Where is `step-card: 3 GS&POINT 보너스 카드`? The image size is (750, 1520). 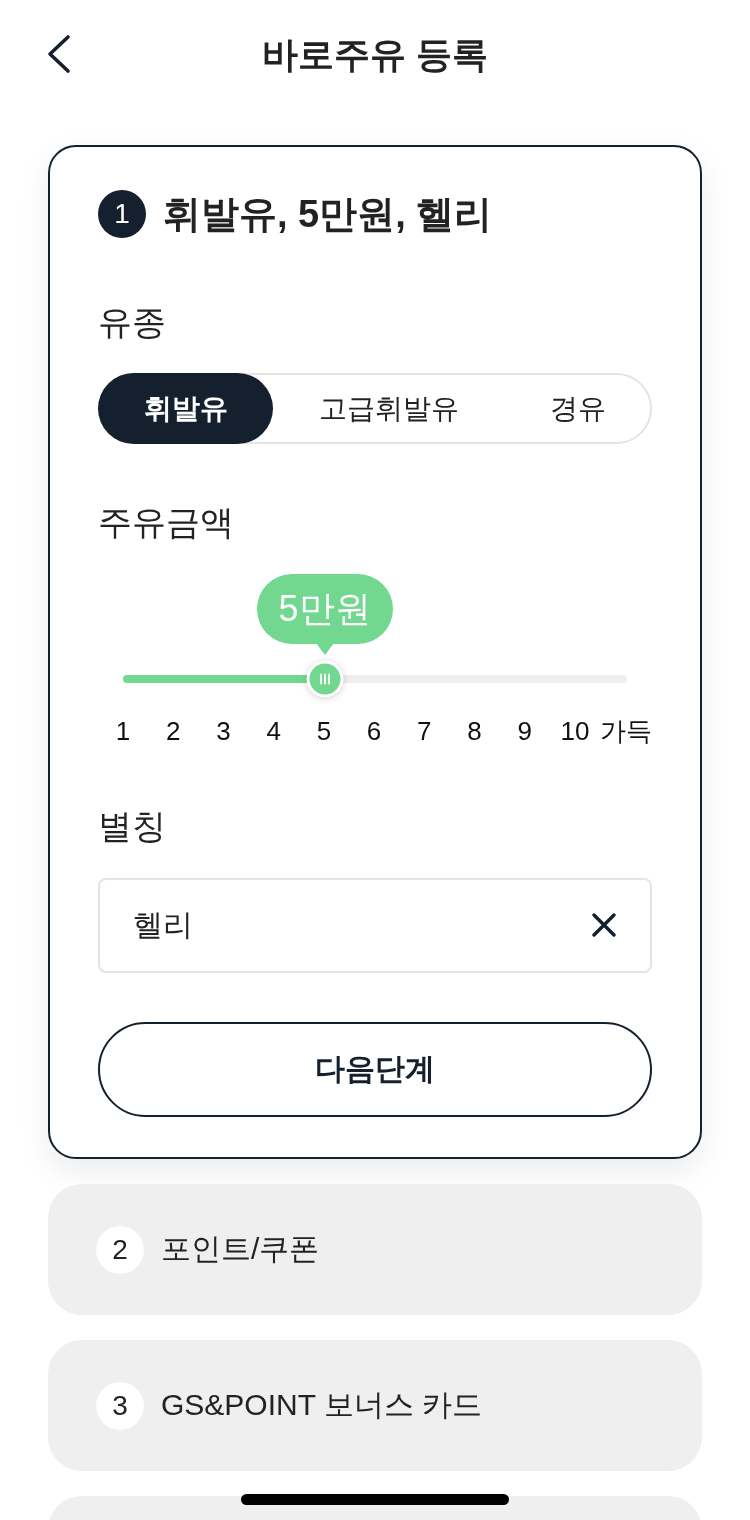 step-card: 3 GS&POINT 보너스 카드 is located at coordinates (375, 1405).